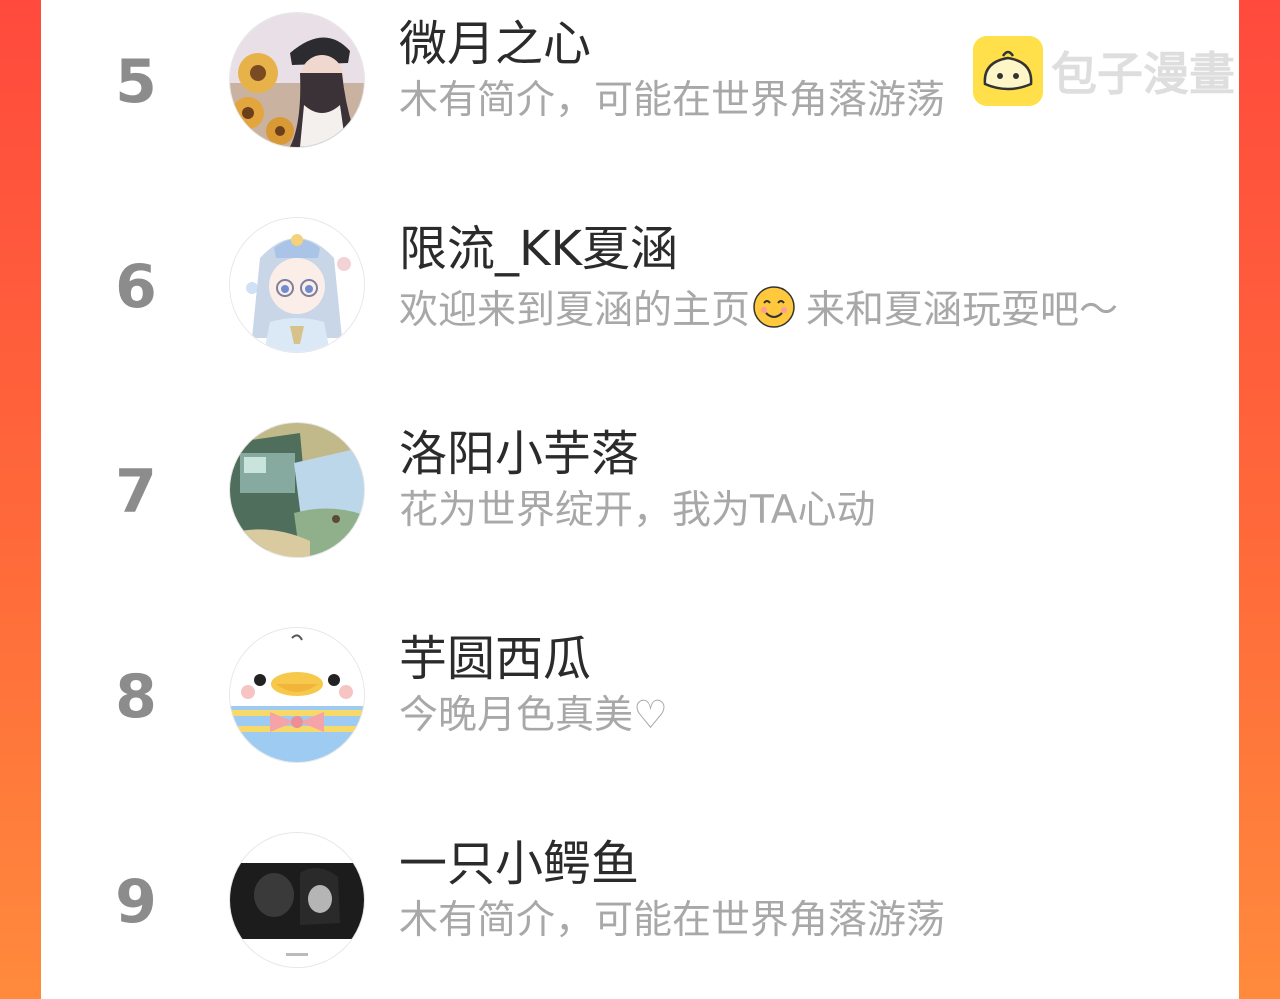  I want to click on user-name: 限流_KK夏涵, so click(538, 249).